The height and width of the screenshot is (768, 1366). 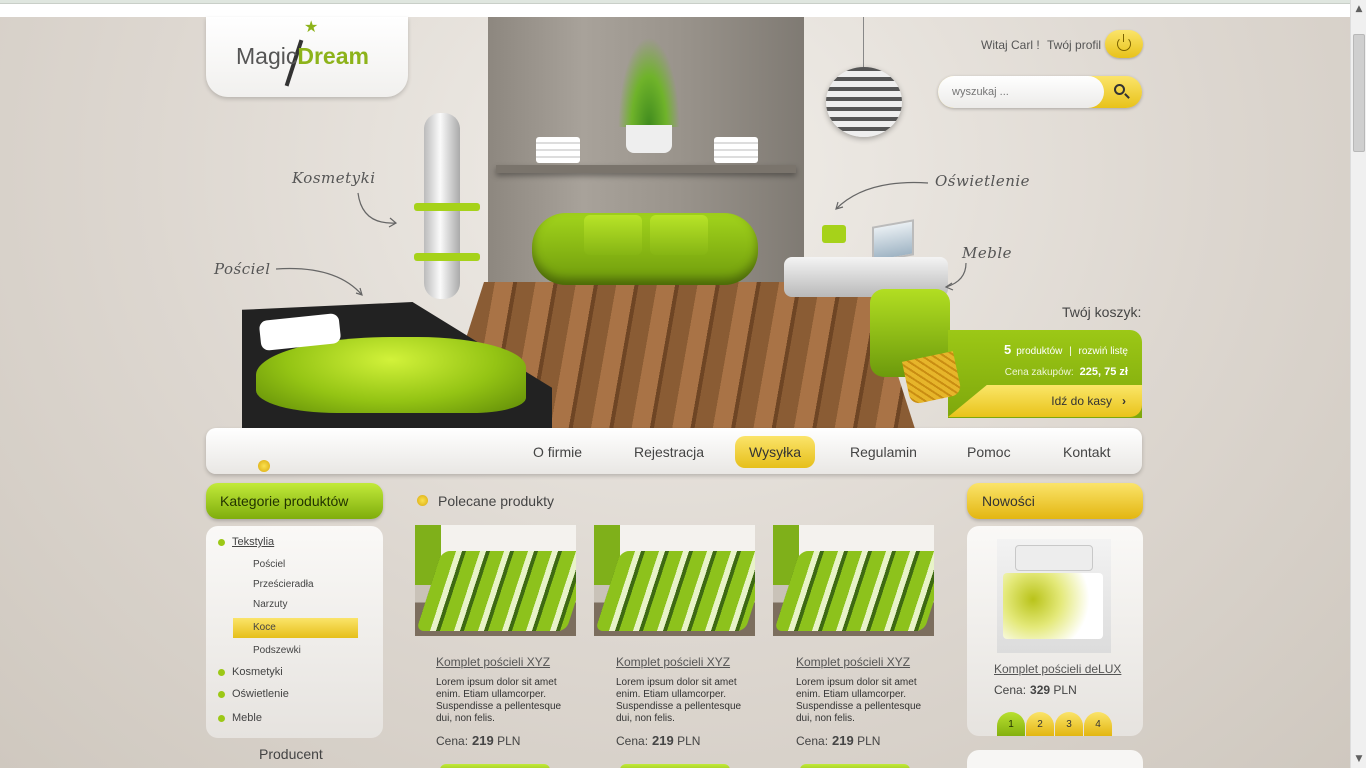 I want to click on browser-strip, so click(x=675, y=10).